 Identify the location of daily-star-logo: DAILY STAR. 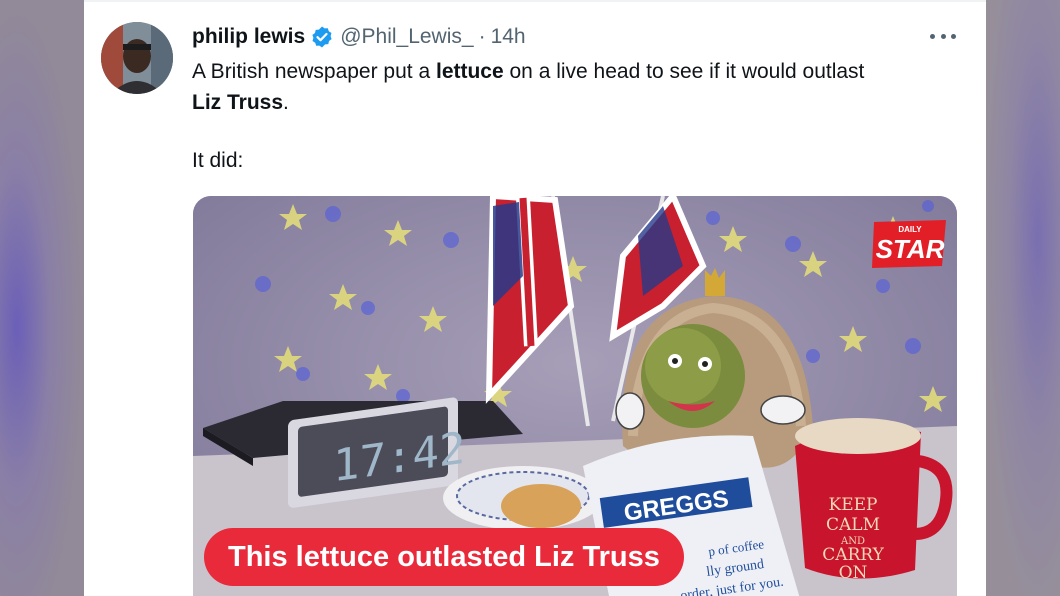
(909, 244).